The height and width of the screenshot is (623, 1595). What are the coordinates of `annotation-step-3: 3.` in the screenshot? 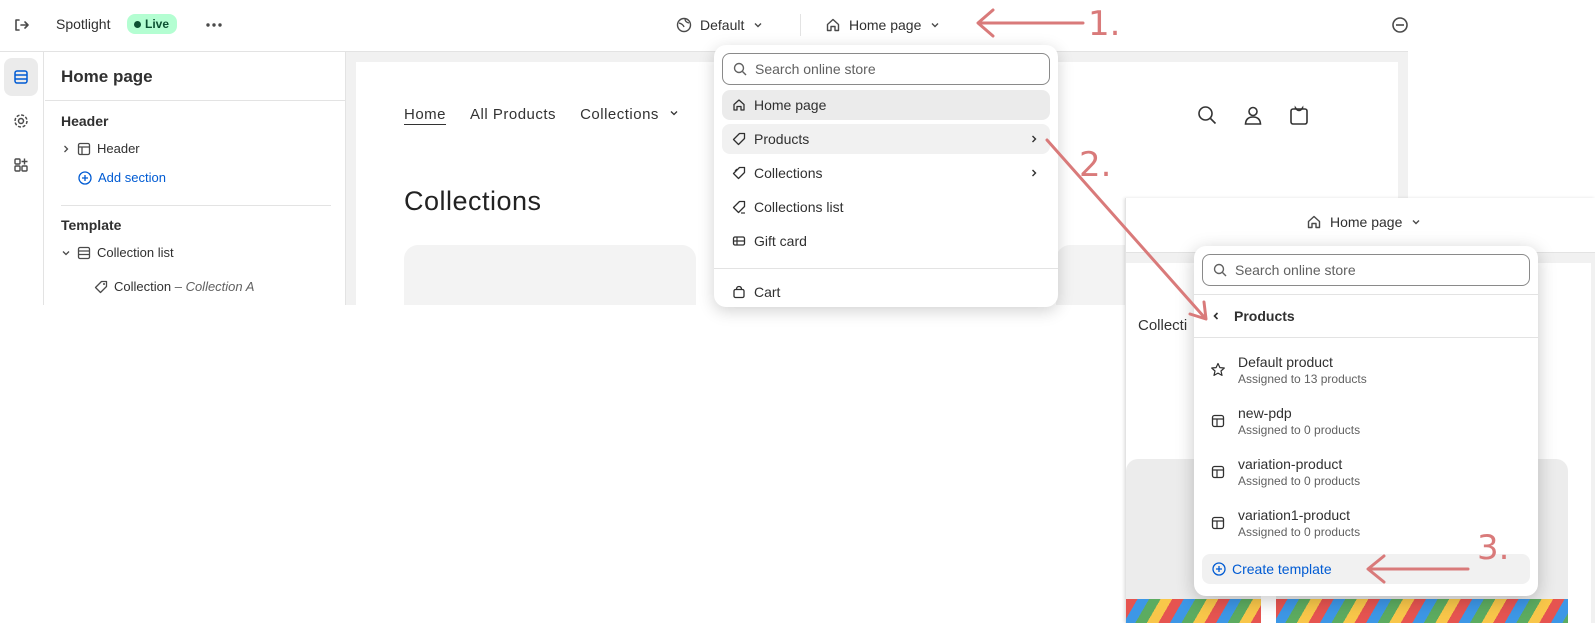 It's located at (1493, 548).